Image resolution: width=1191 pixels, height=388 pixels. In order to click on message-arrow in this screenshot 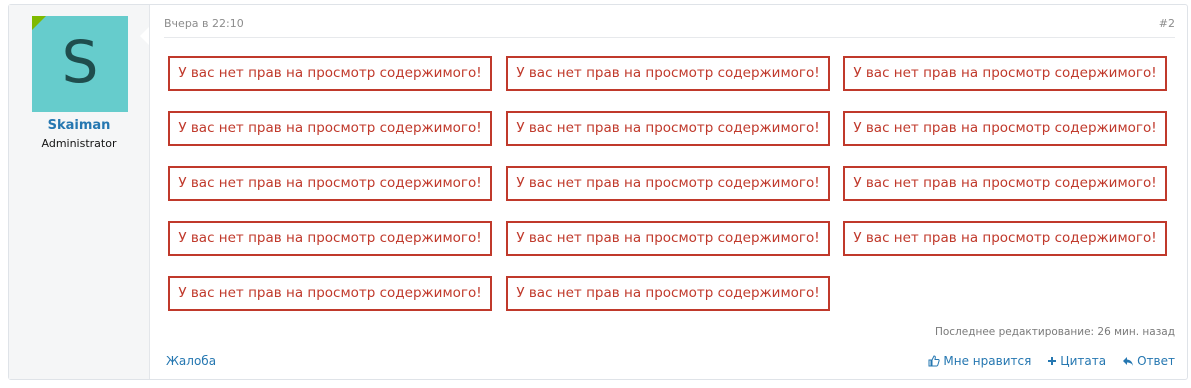, I will do `click(144, 36)`.